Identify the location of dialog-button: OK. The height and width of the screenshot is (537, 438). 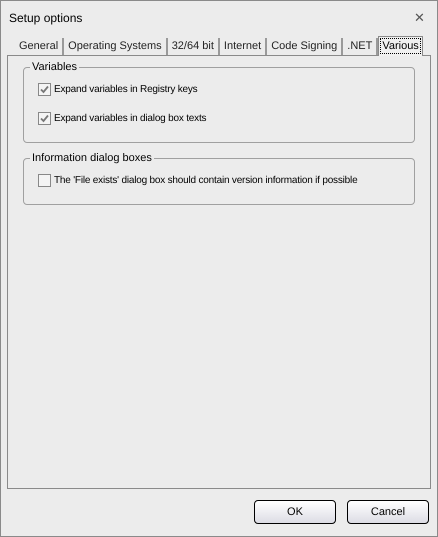
(295, 512).